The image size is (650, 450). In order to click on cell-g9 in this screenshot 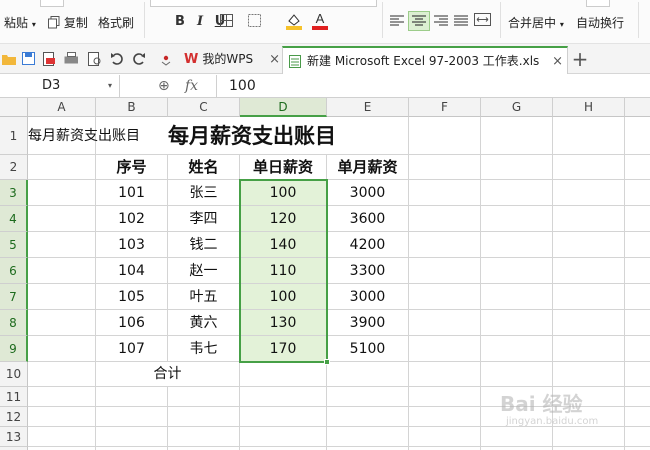, I will do `click(517, 349)`.